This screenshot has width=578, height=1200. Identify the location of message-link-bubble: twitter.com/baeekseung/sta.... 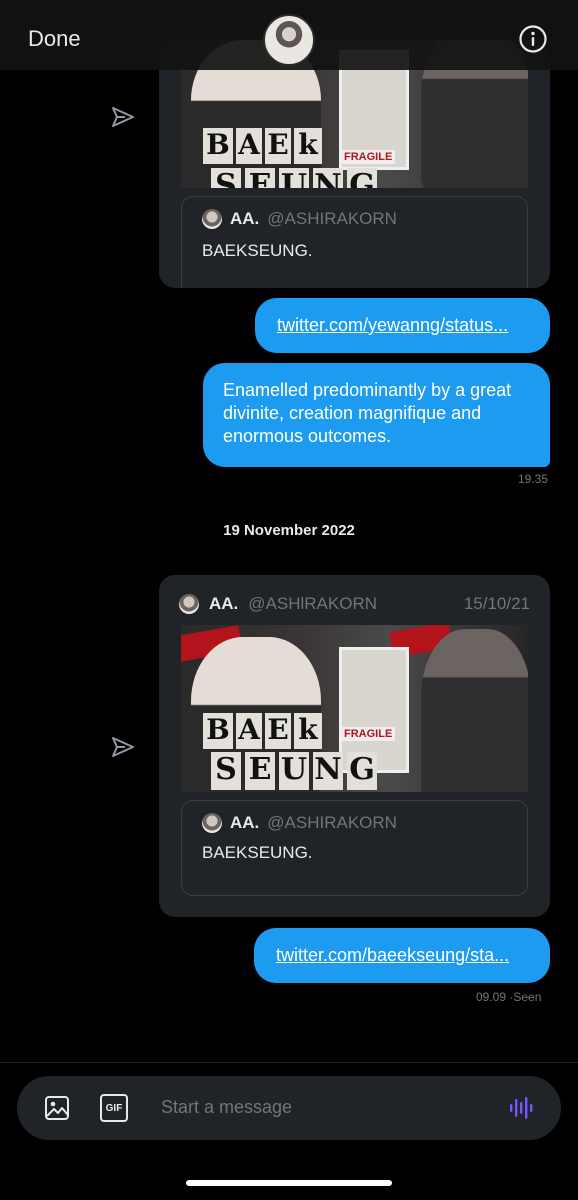
(402, 955).